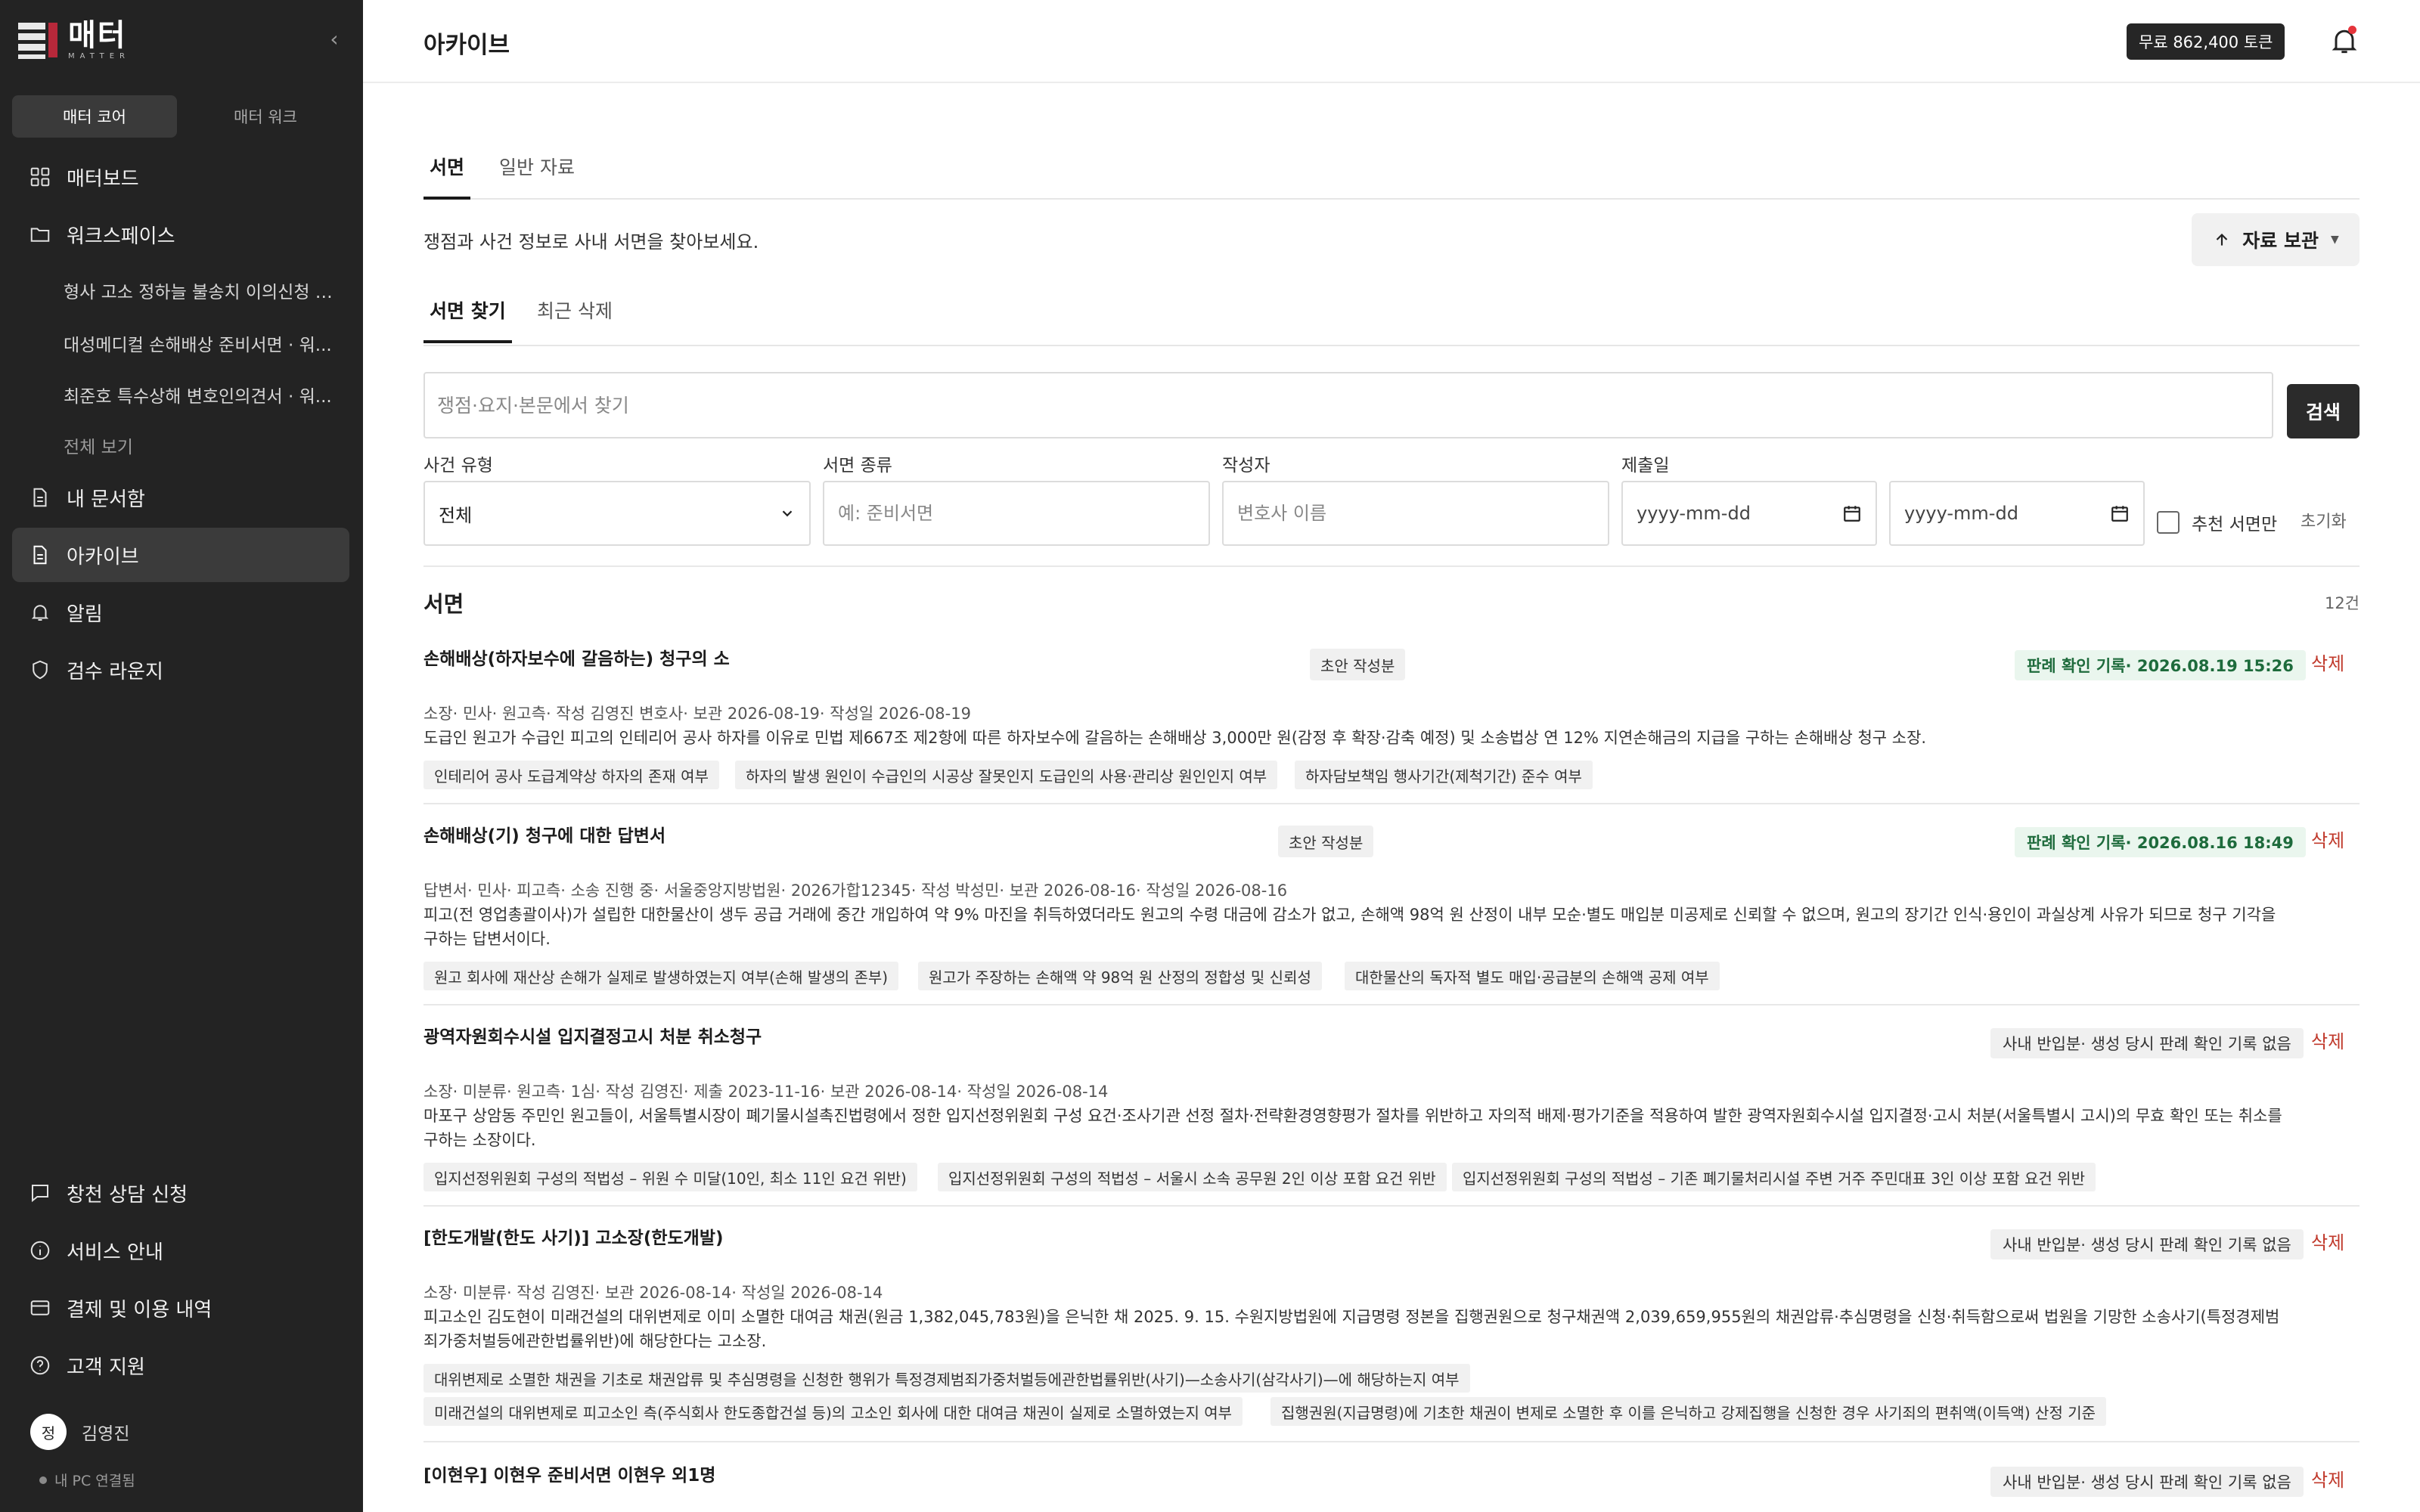 This screenshot has width=2420, height=1512. I want to click on nav-archive-label: 아카이브, so click(103, 557).